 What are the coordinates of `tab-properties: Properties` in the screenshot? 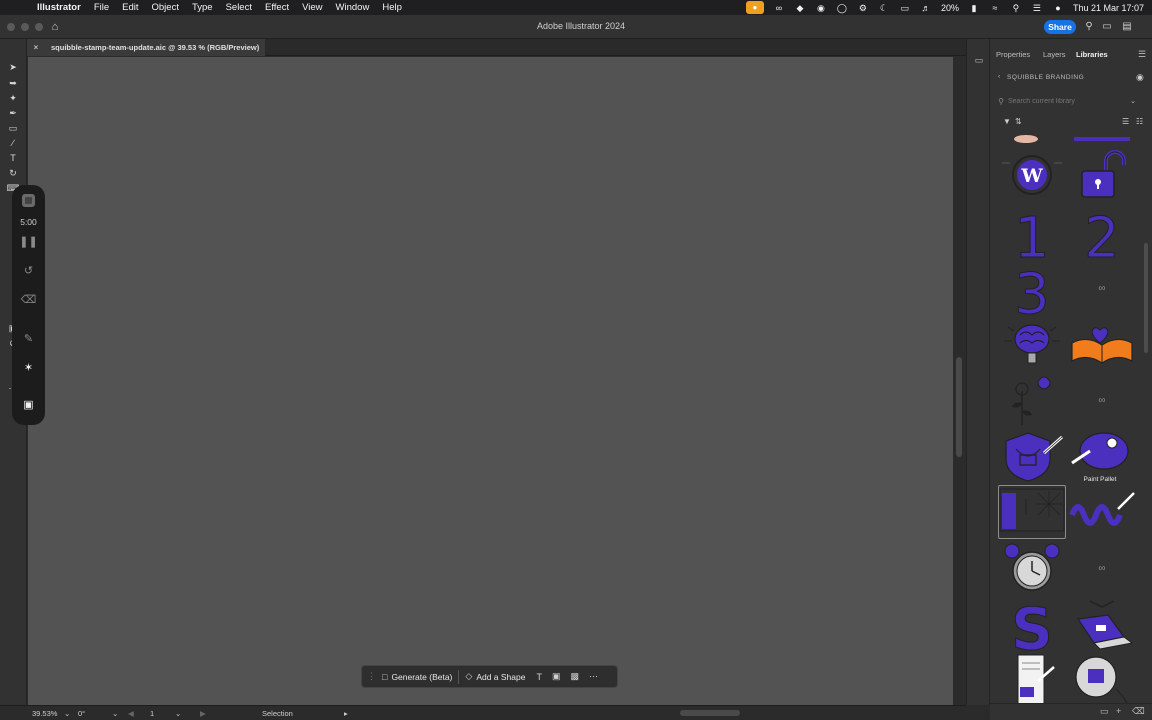 It's located at (1013, 54).